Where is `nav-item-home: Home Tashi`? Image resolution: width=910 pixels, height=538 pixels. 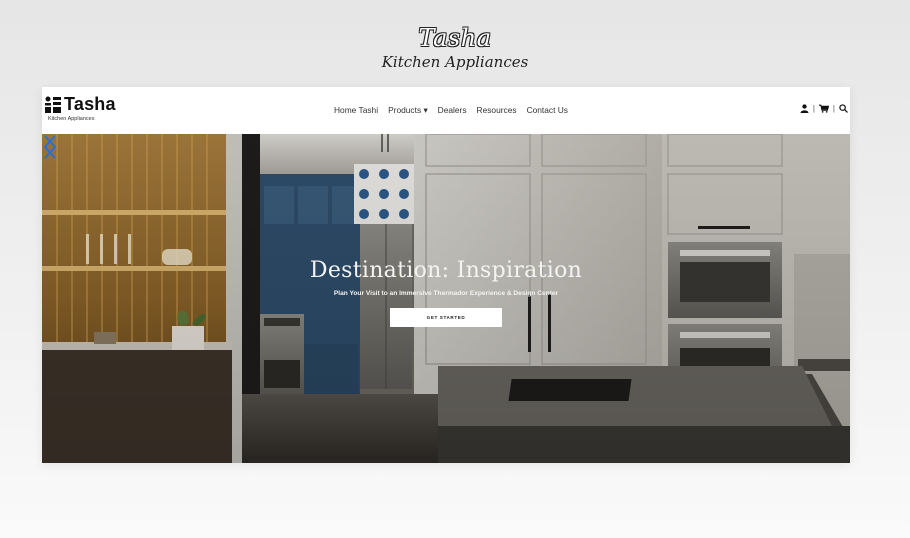 nav-item-home: Home Tashi is located at coordinates (356, 110).